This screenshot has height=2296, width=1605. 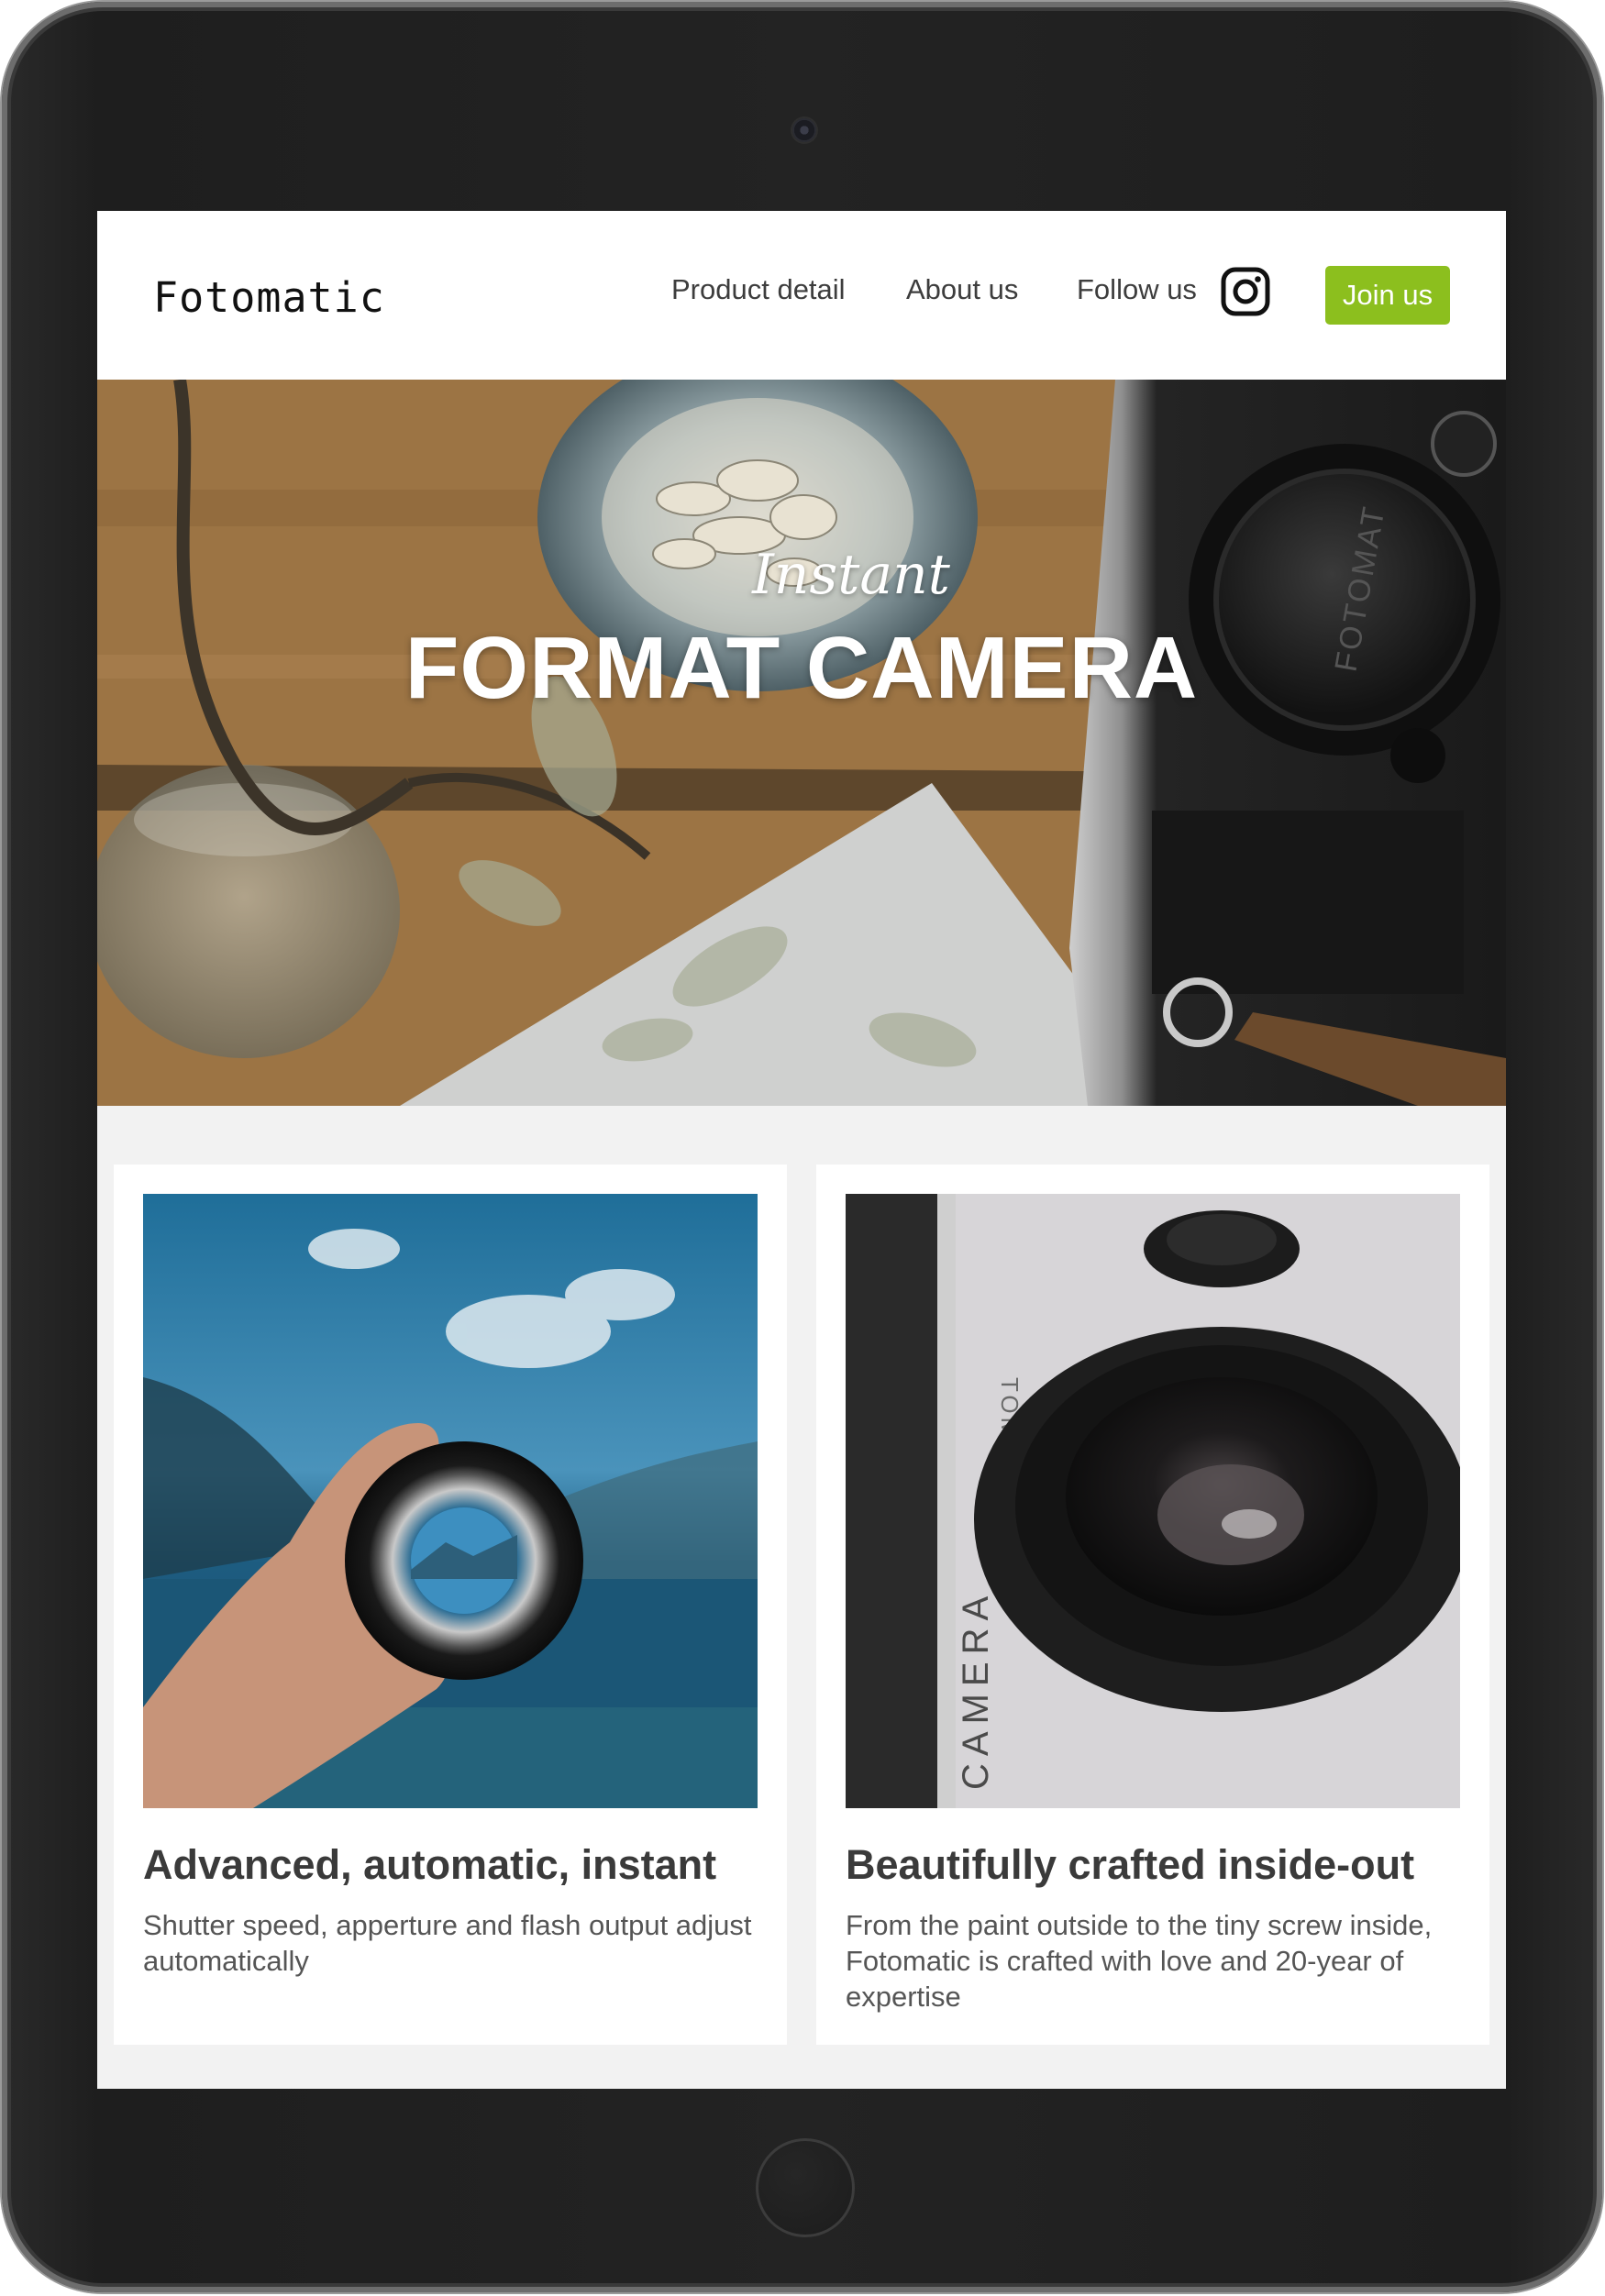 What do you see at coordinates (1387, 295) in the screenshot?
I see `join-us-button: Join us` at bounding box center [1387, 295].